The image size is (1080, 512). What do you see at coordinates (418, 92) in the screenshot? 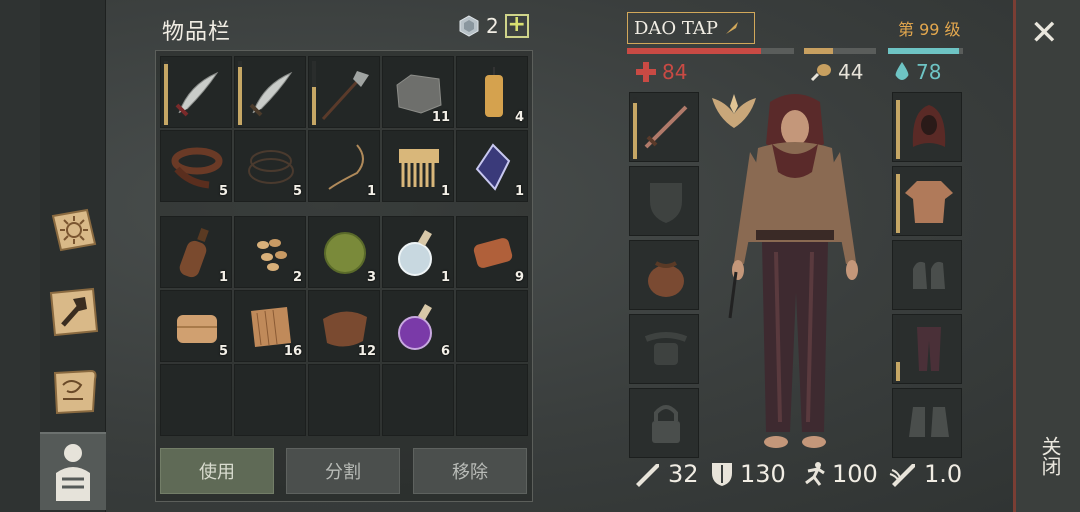
I see `slot-stone: 11` at bounding box center [418, 92].